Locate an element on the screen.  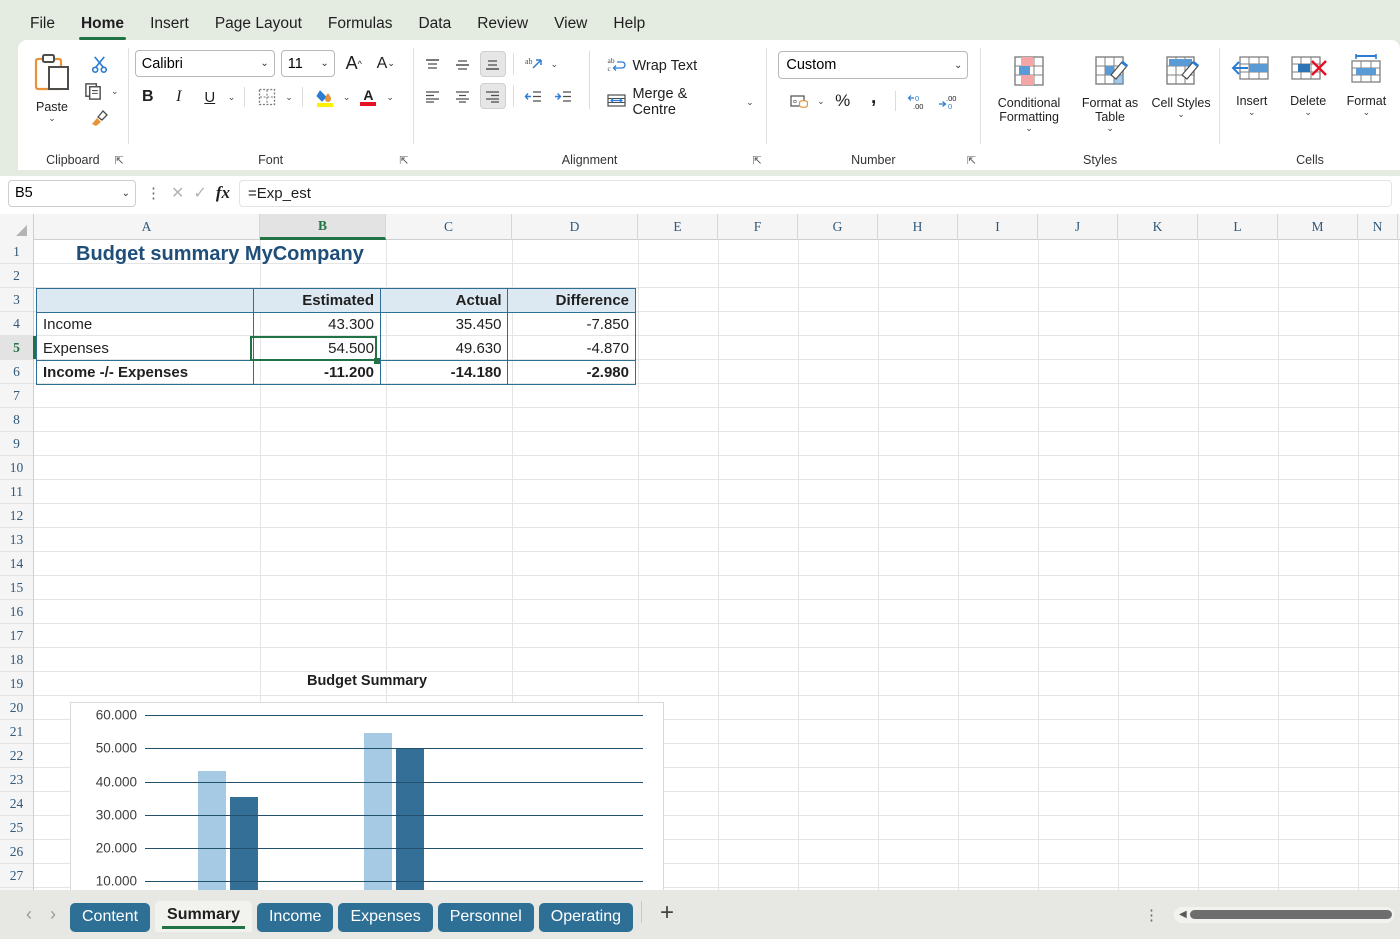
merge-centre-chevron-down-icon: ⌄ is located at coordinates (743, 102).